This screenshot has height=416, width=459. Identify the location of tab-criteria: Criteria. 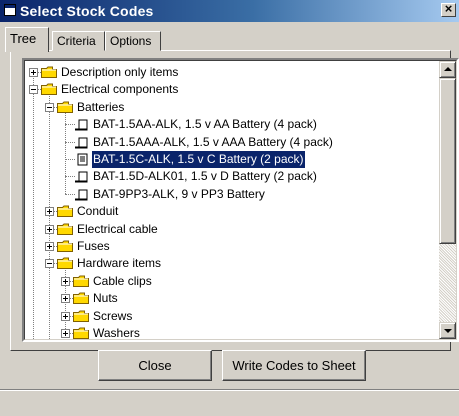
(78, 41).